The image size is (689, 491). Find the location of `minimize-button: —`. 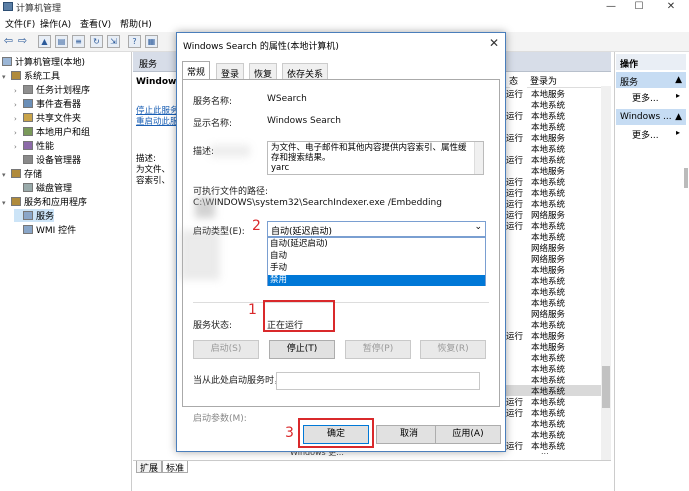

minimize-button: — is located at coordinates (611, 7).